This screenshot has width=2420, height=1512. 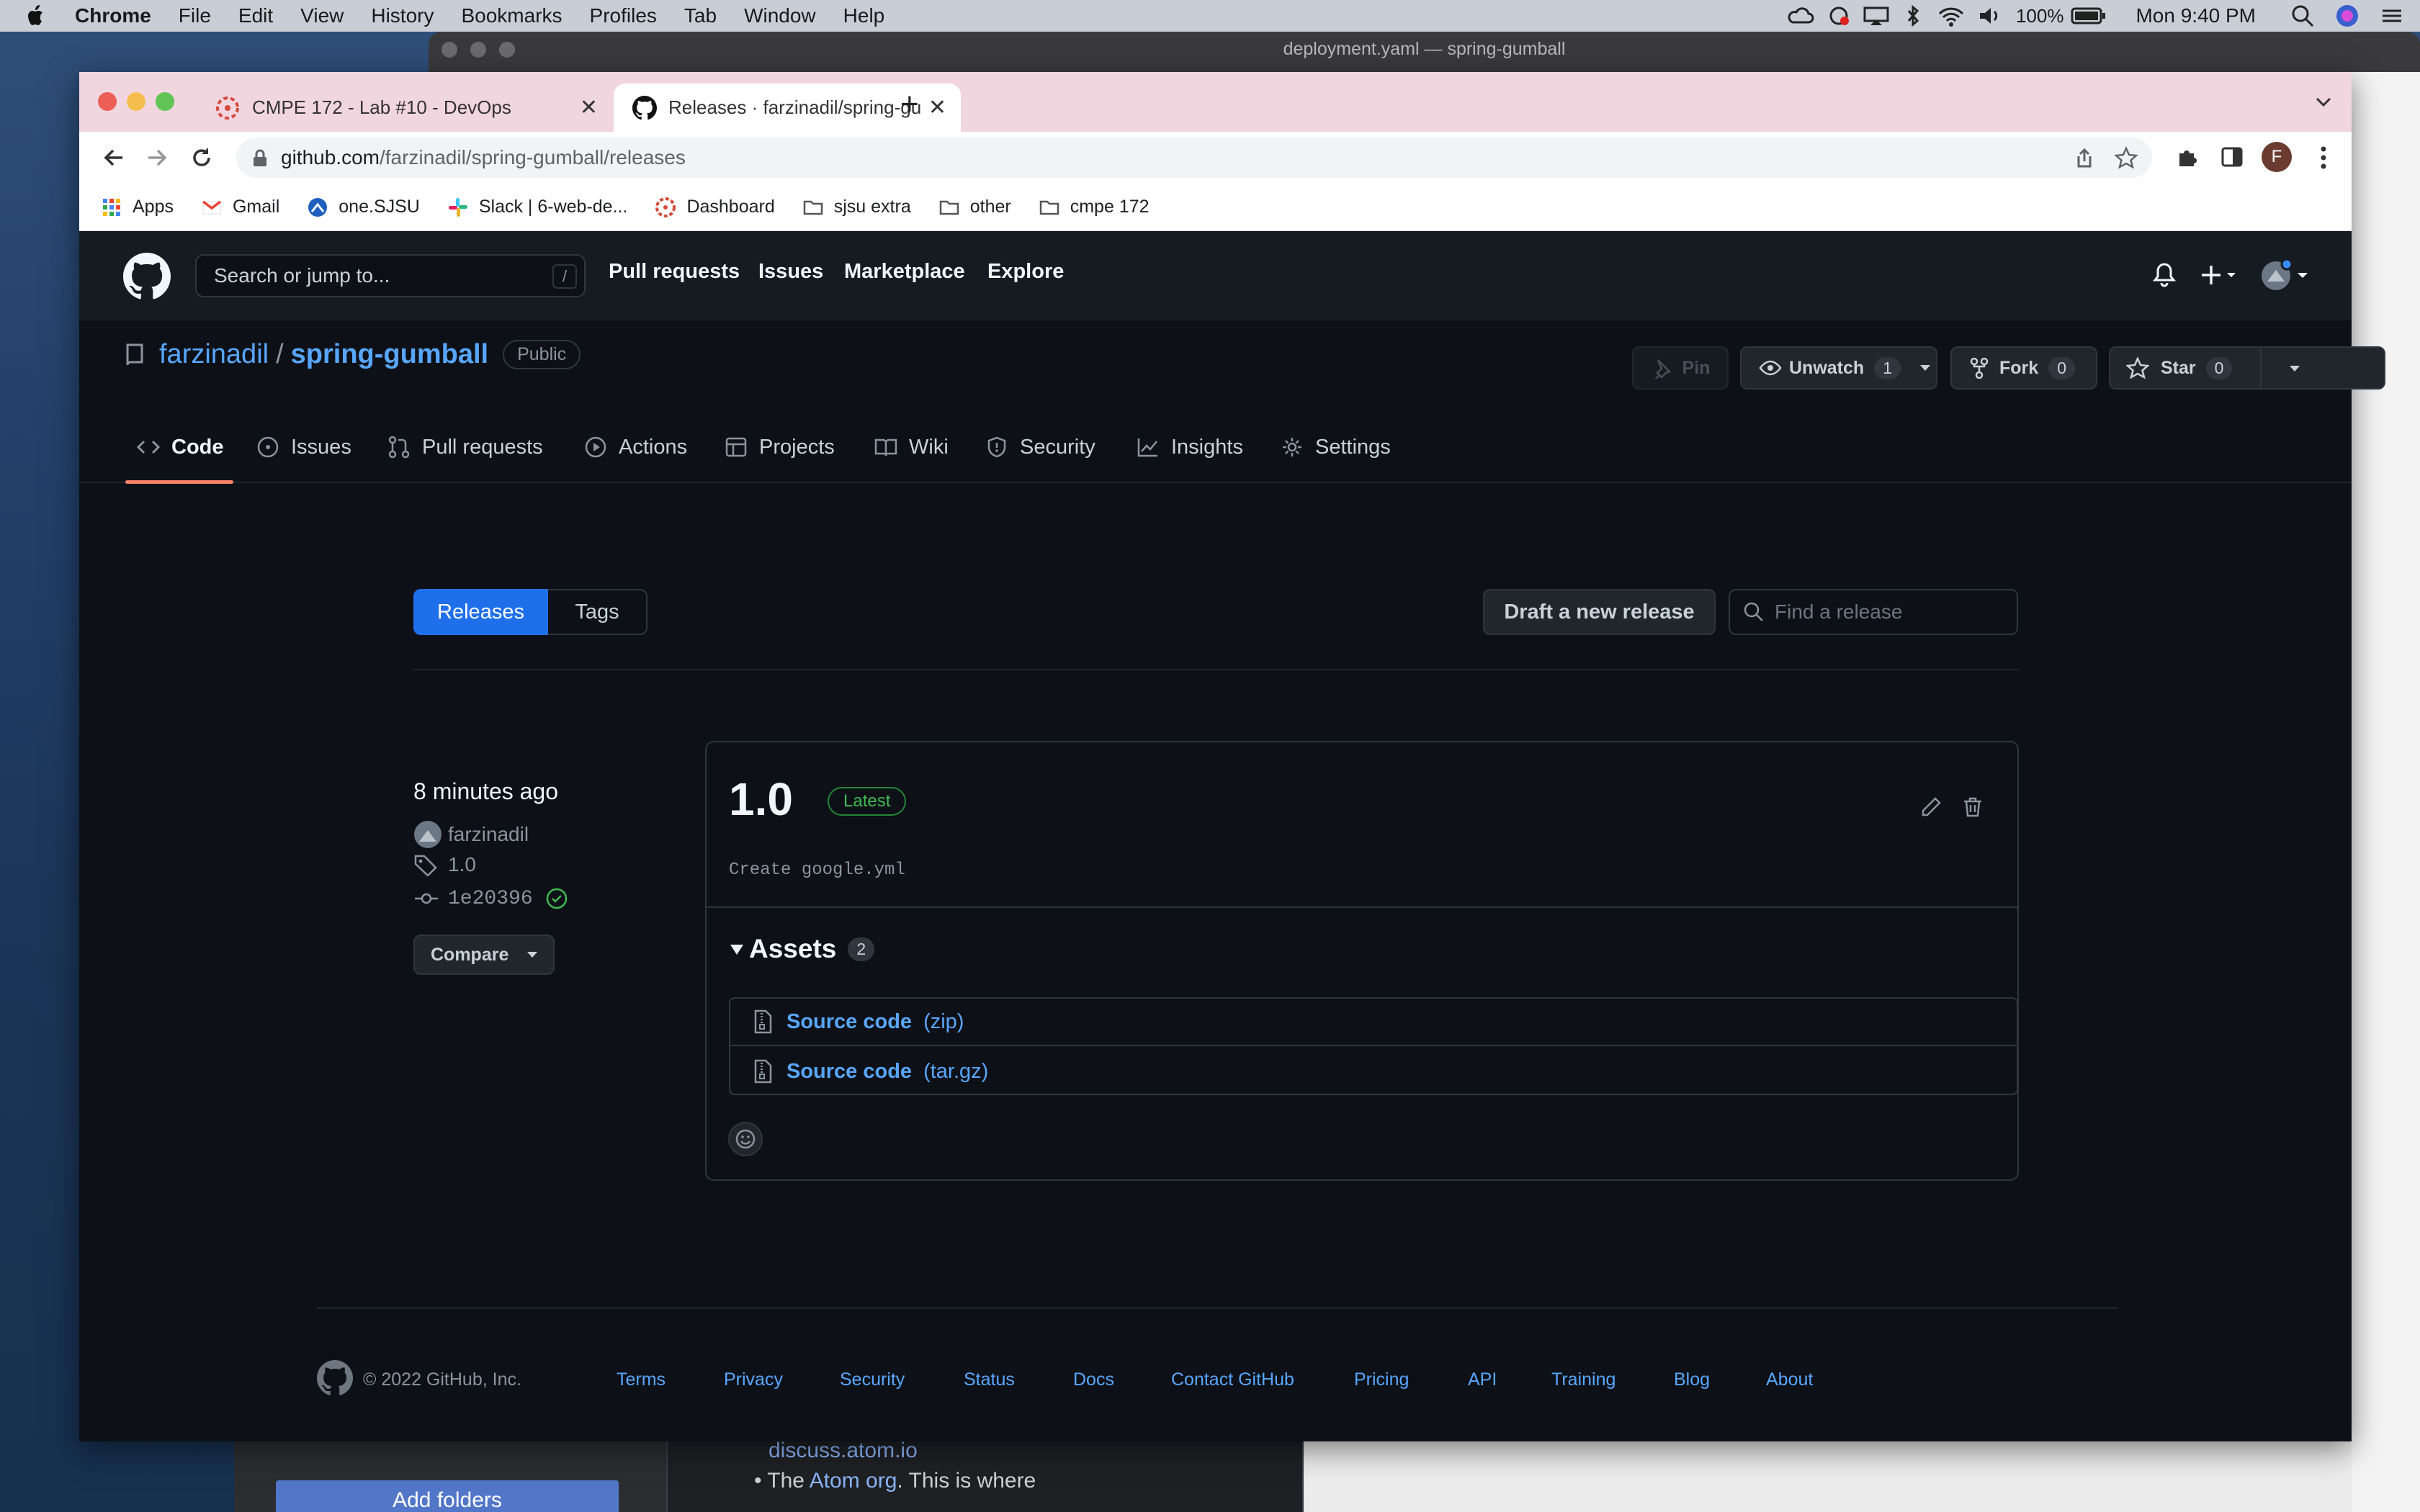 What do you see at coordinates (1890, 612) in the screenshot?
I see `find-release-field` at bounding box center [1890, 612].